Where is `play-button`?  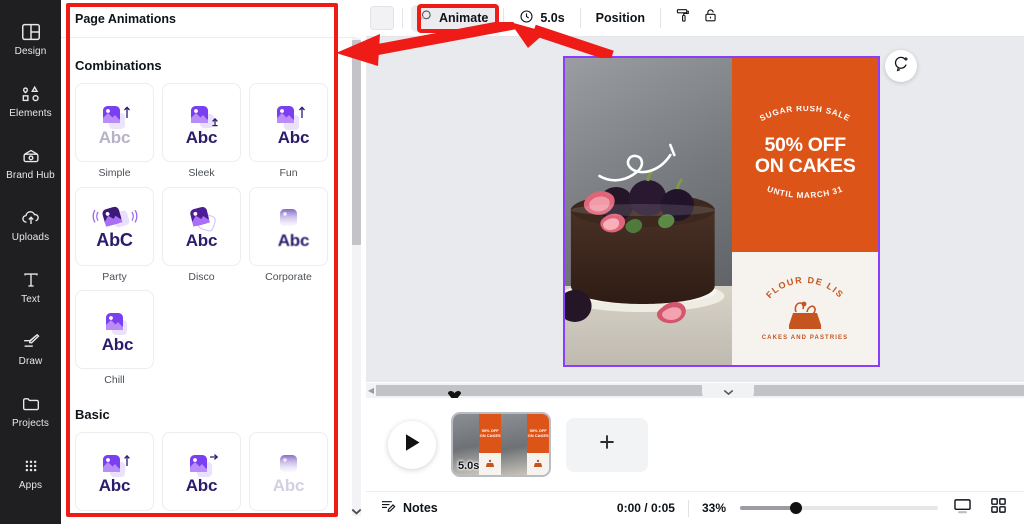 play-button is located at coordinates (412, 444).